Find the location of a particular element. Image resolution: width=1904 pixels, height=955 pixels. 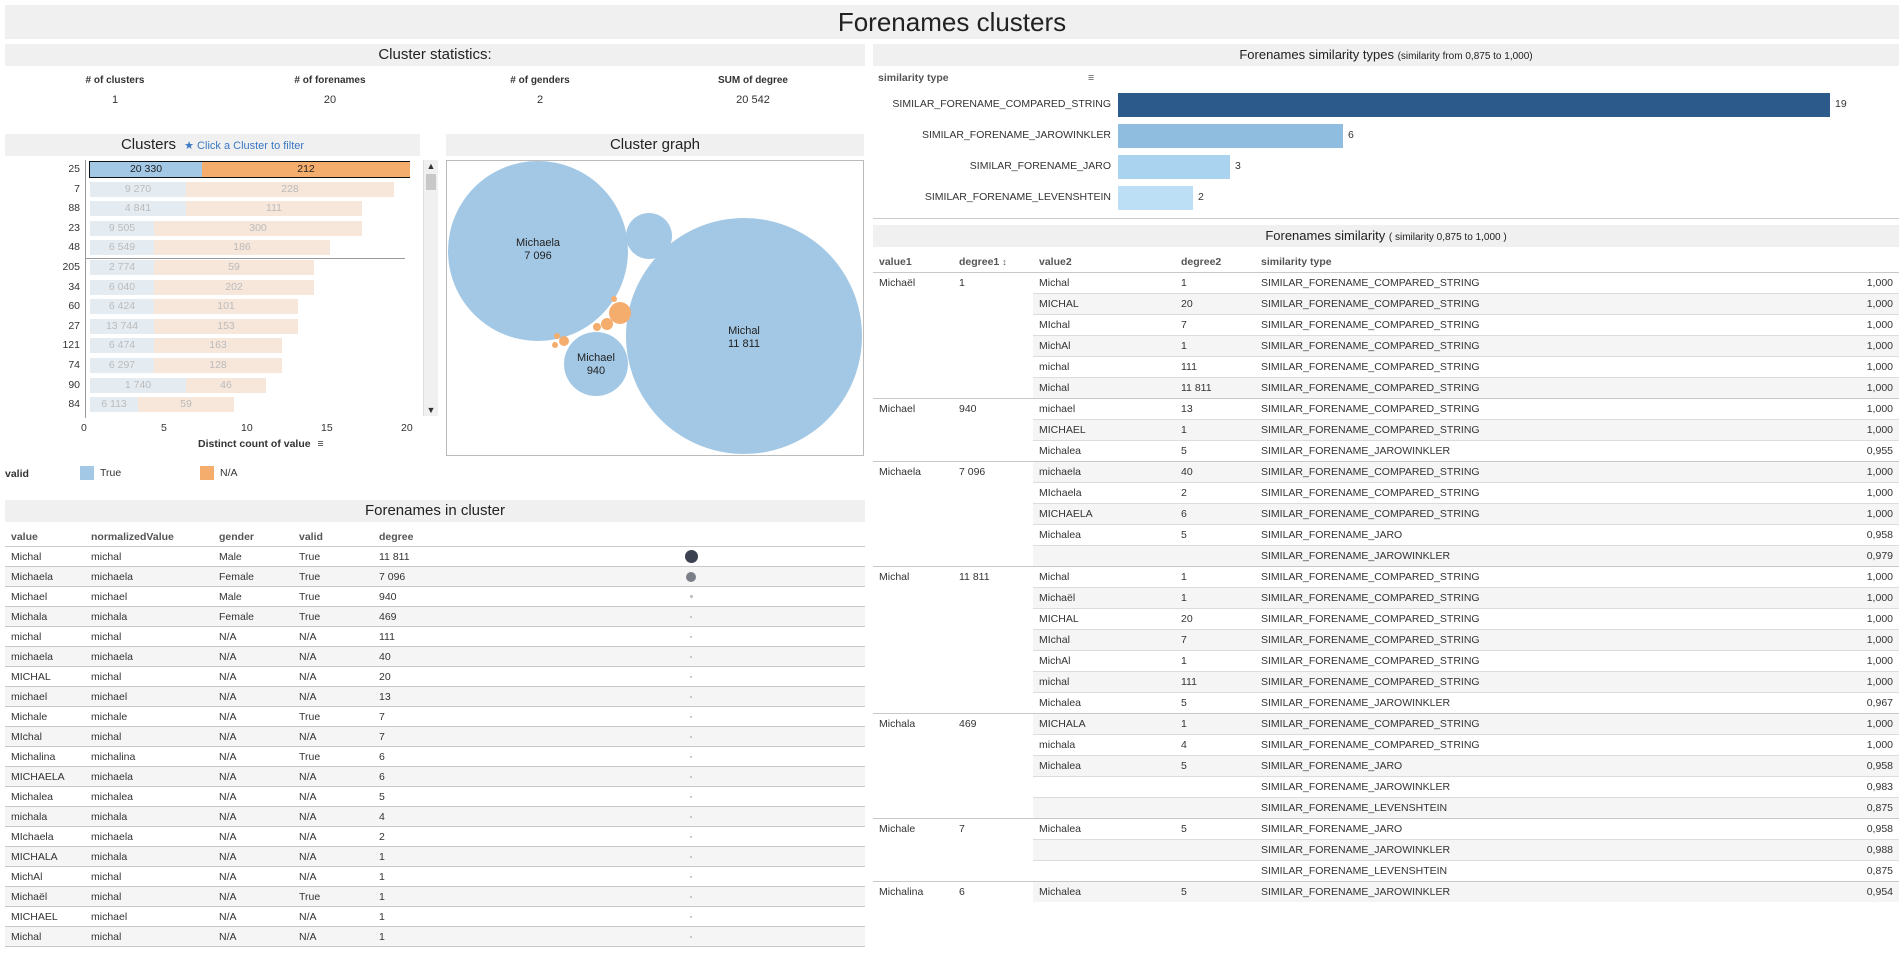

col-degree1: degree1 ↕ is located at coordinates (993, 262).